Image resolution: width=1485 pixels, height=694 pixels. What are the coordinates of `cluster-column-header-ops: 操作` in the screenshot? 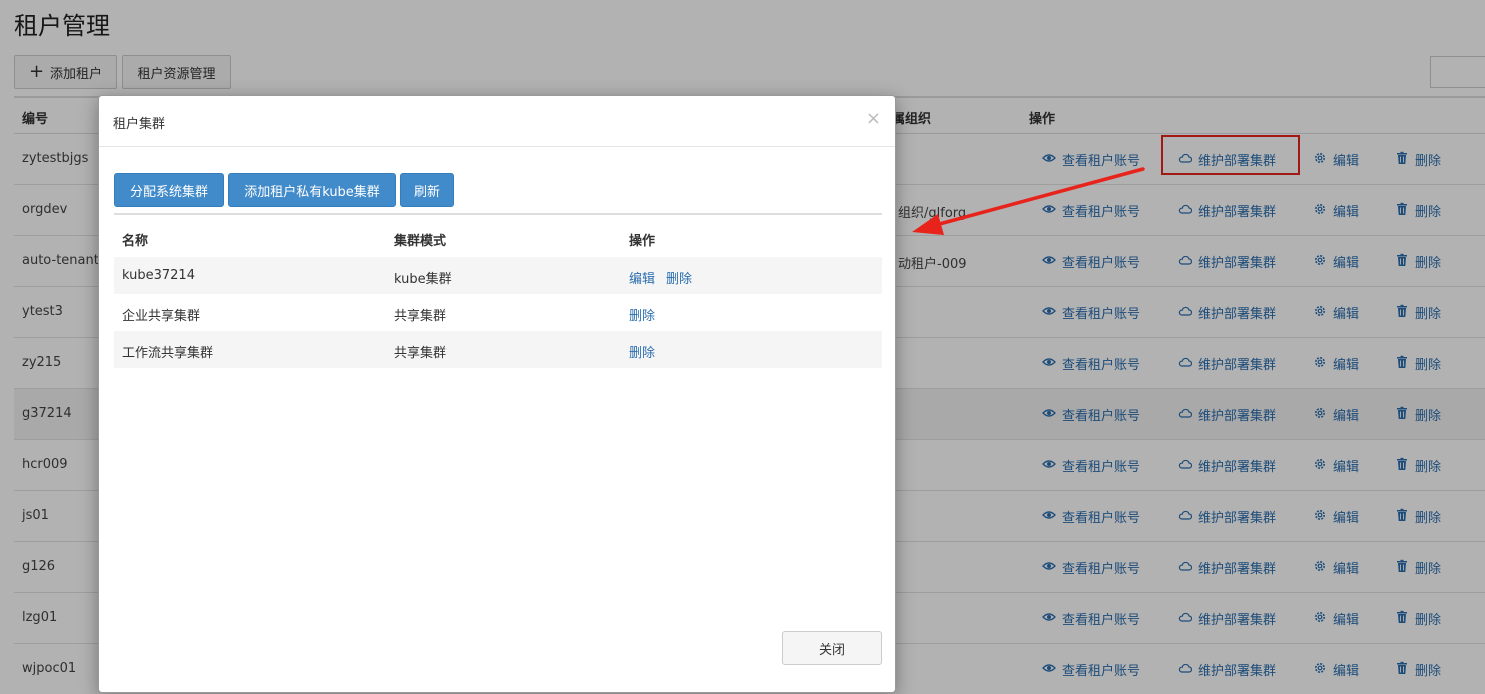 It's located at (642, 241).